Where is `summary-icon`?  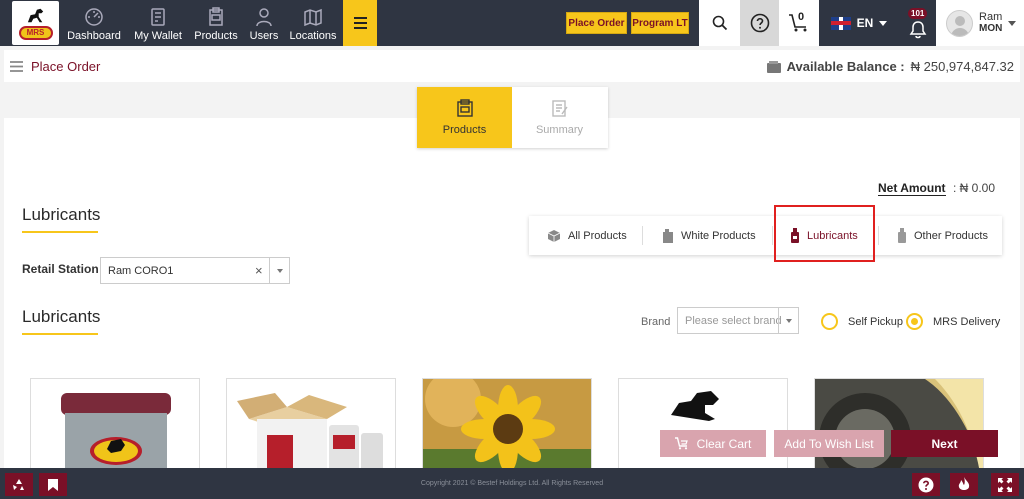 summary-icon is located at coordinates (559, 108).